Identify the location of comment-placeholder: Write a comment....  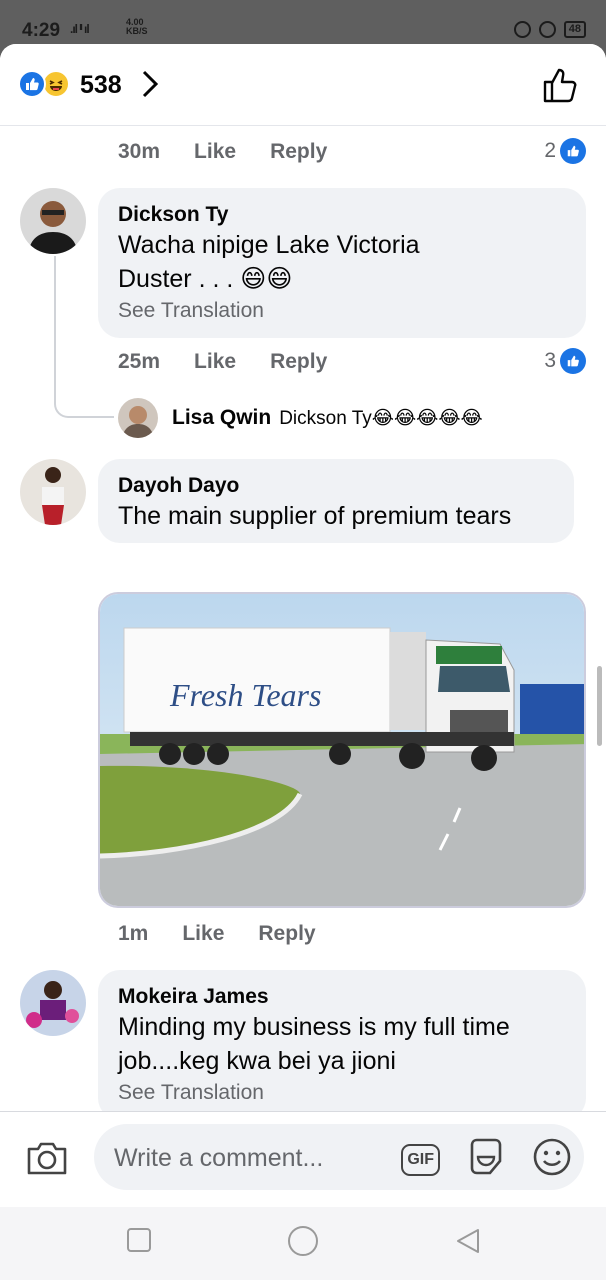
(219, 1158).